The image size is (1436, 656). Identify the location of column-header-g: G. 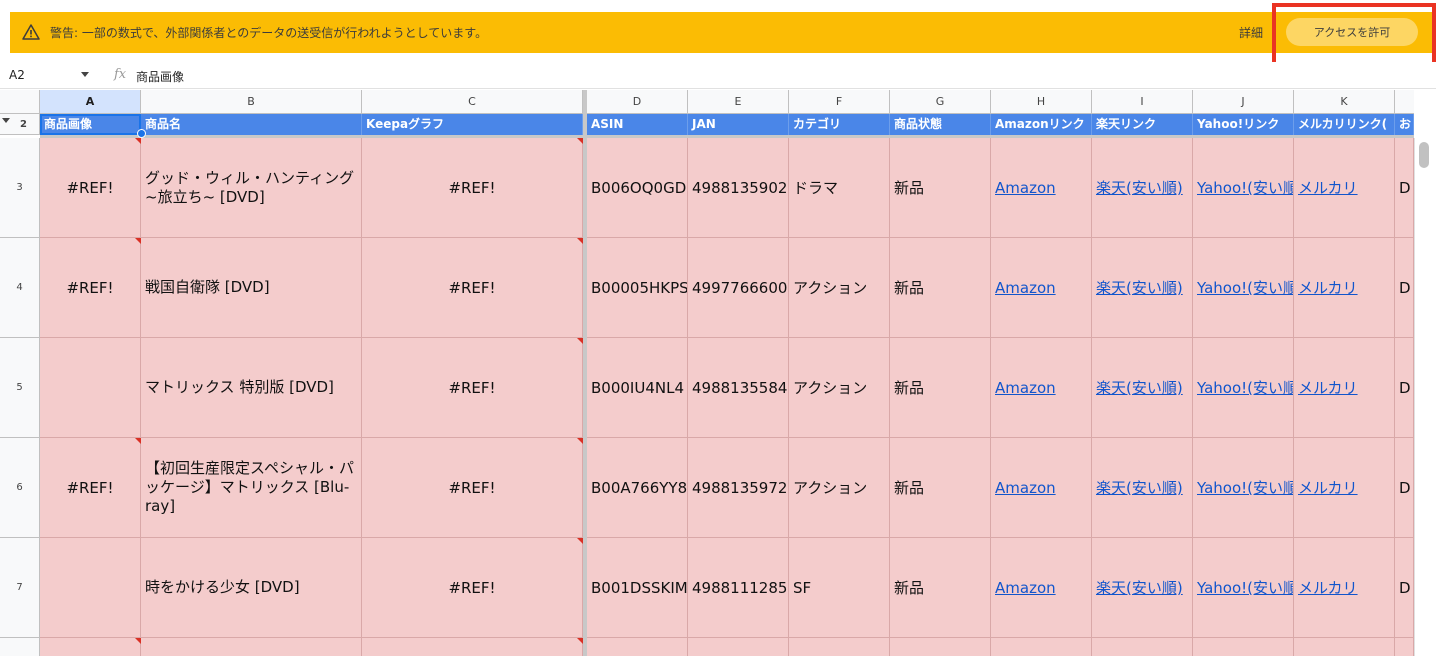
(940, 102).